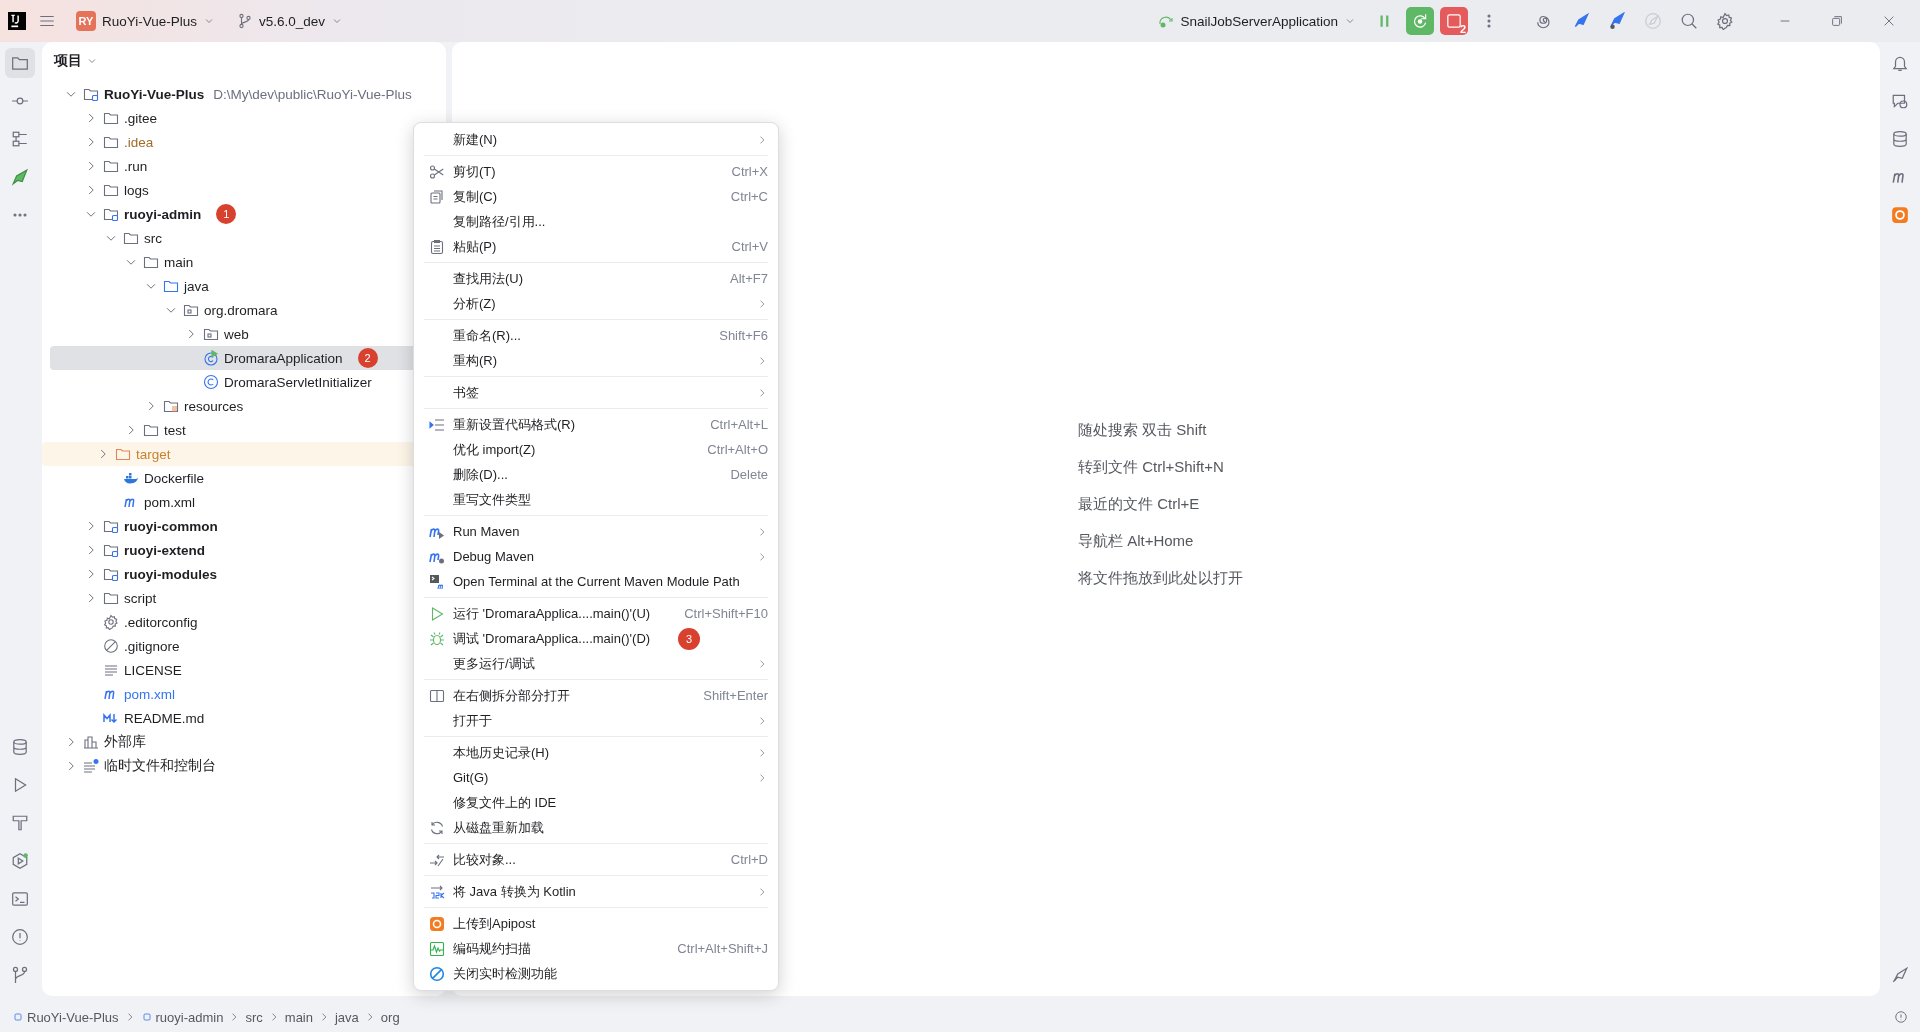 The height and width of the screenshot is (1032, 1920). What do you see at coordinates (111, 670) in the screenshot?
I see `text-file-icon` at bounding box center [111, 670].